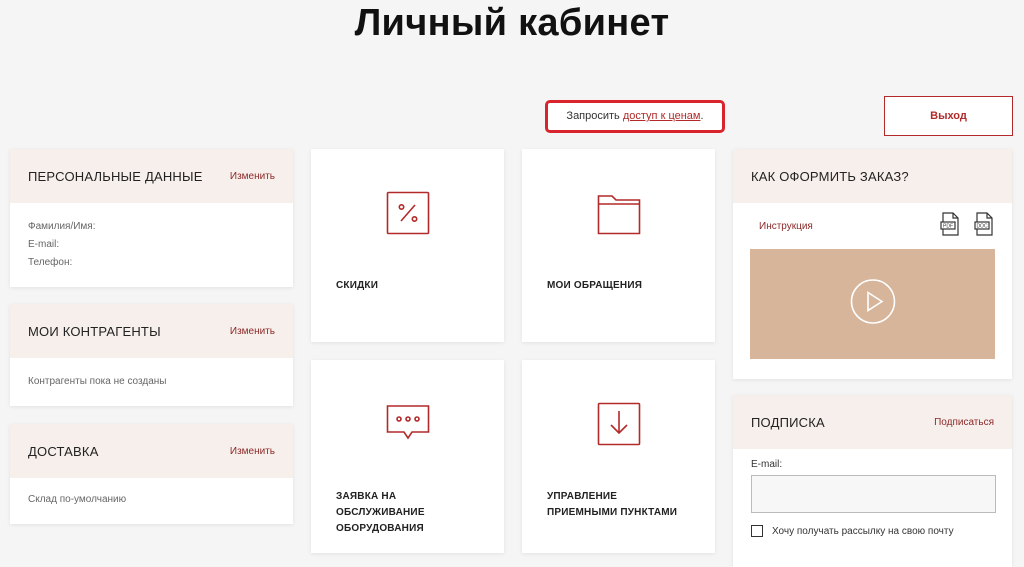  I want to click on chat-bubble-icon, so click(408, 426).